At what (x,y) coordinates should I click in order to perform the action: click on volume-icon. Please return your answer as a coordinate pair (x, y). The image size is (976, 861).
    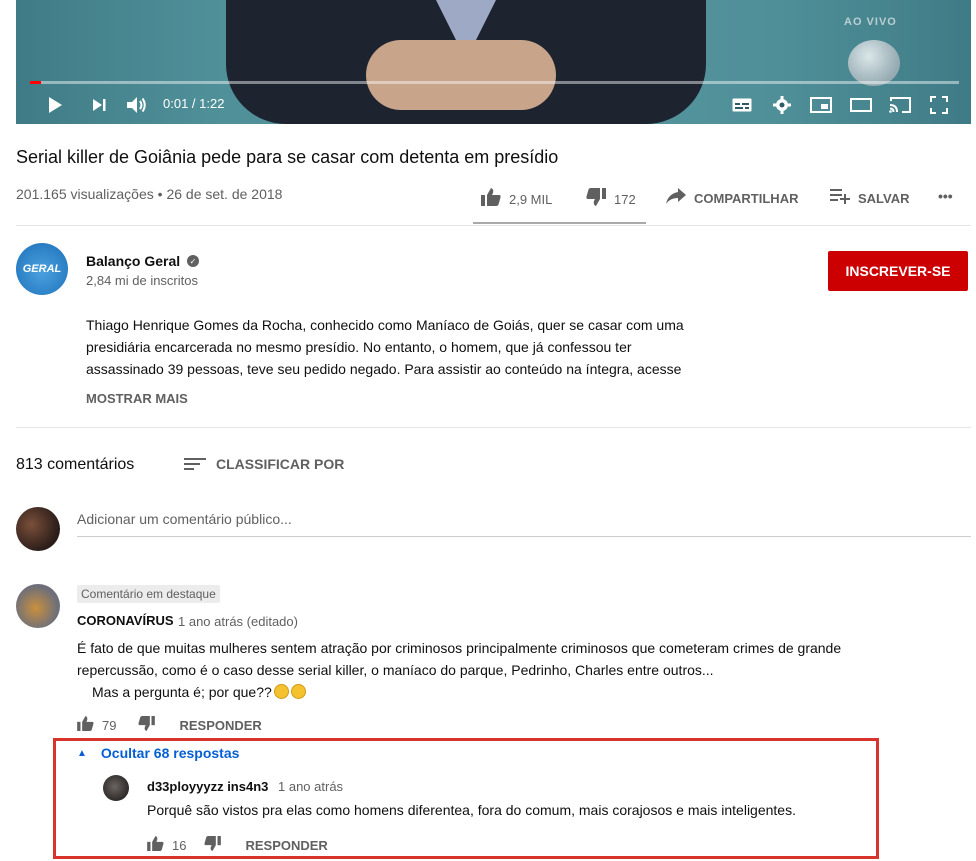
    Looking at the image, I should click on (137, 105).